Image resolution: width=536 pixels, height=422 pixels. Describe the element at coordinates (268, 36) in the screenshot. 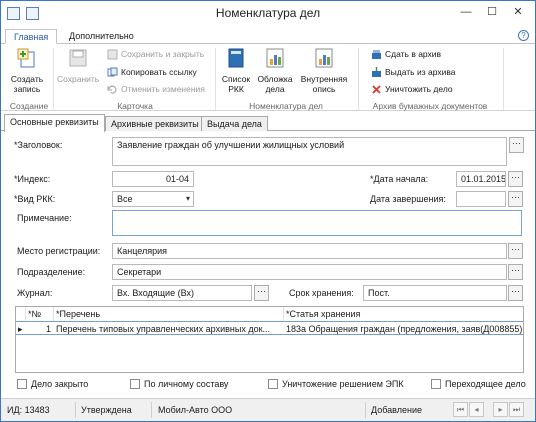

I see `ribbon-tabs: Главная Дополнительно ?` at that location.